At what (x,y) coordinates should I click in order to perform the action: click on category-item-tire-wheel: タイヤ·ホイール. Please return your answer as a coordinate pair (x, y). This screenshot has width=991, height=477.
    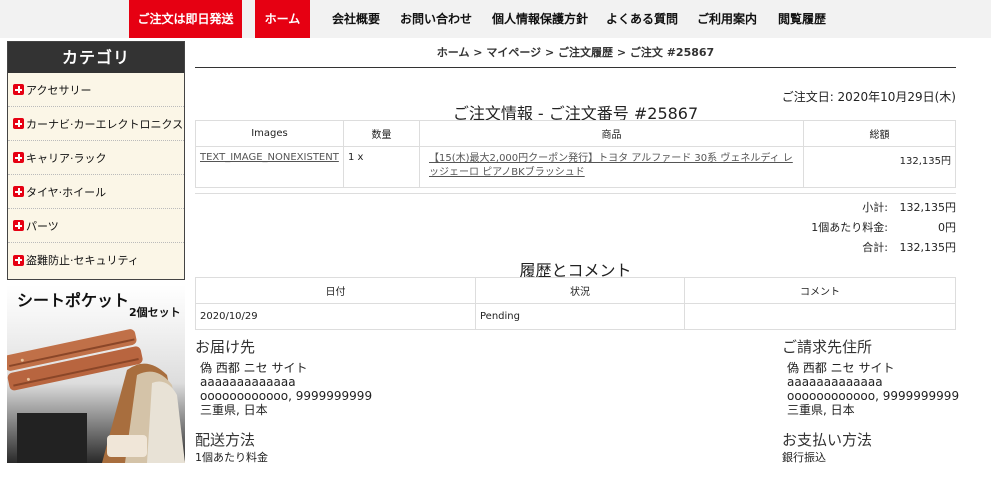
    Looking at the image, I should click on (96, 192).